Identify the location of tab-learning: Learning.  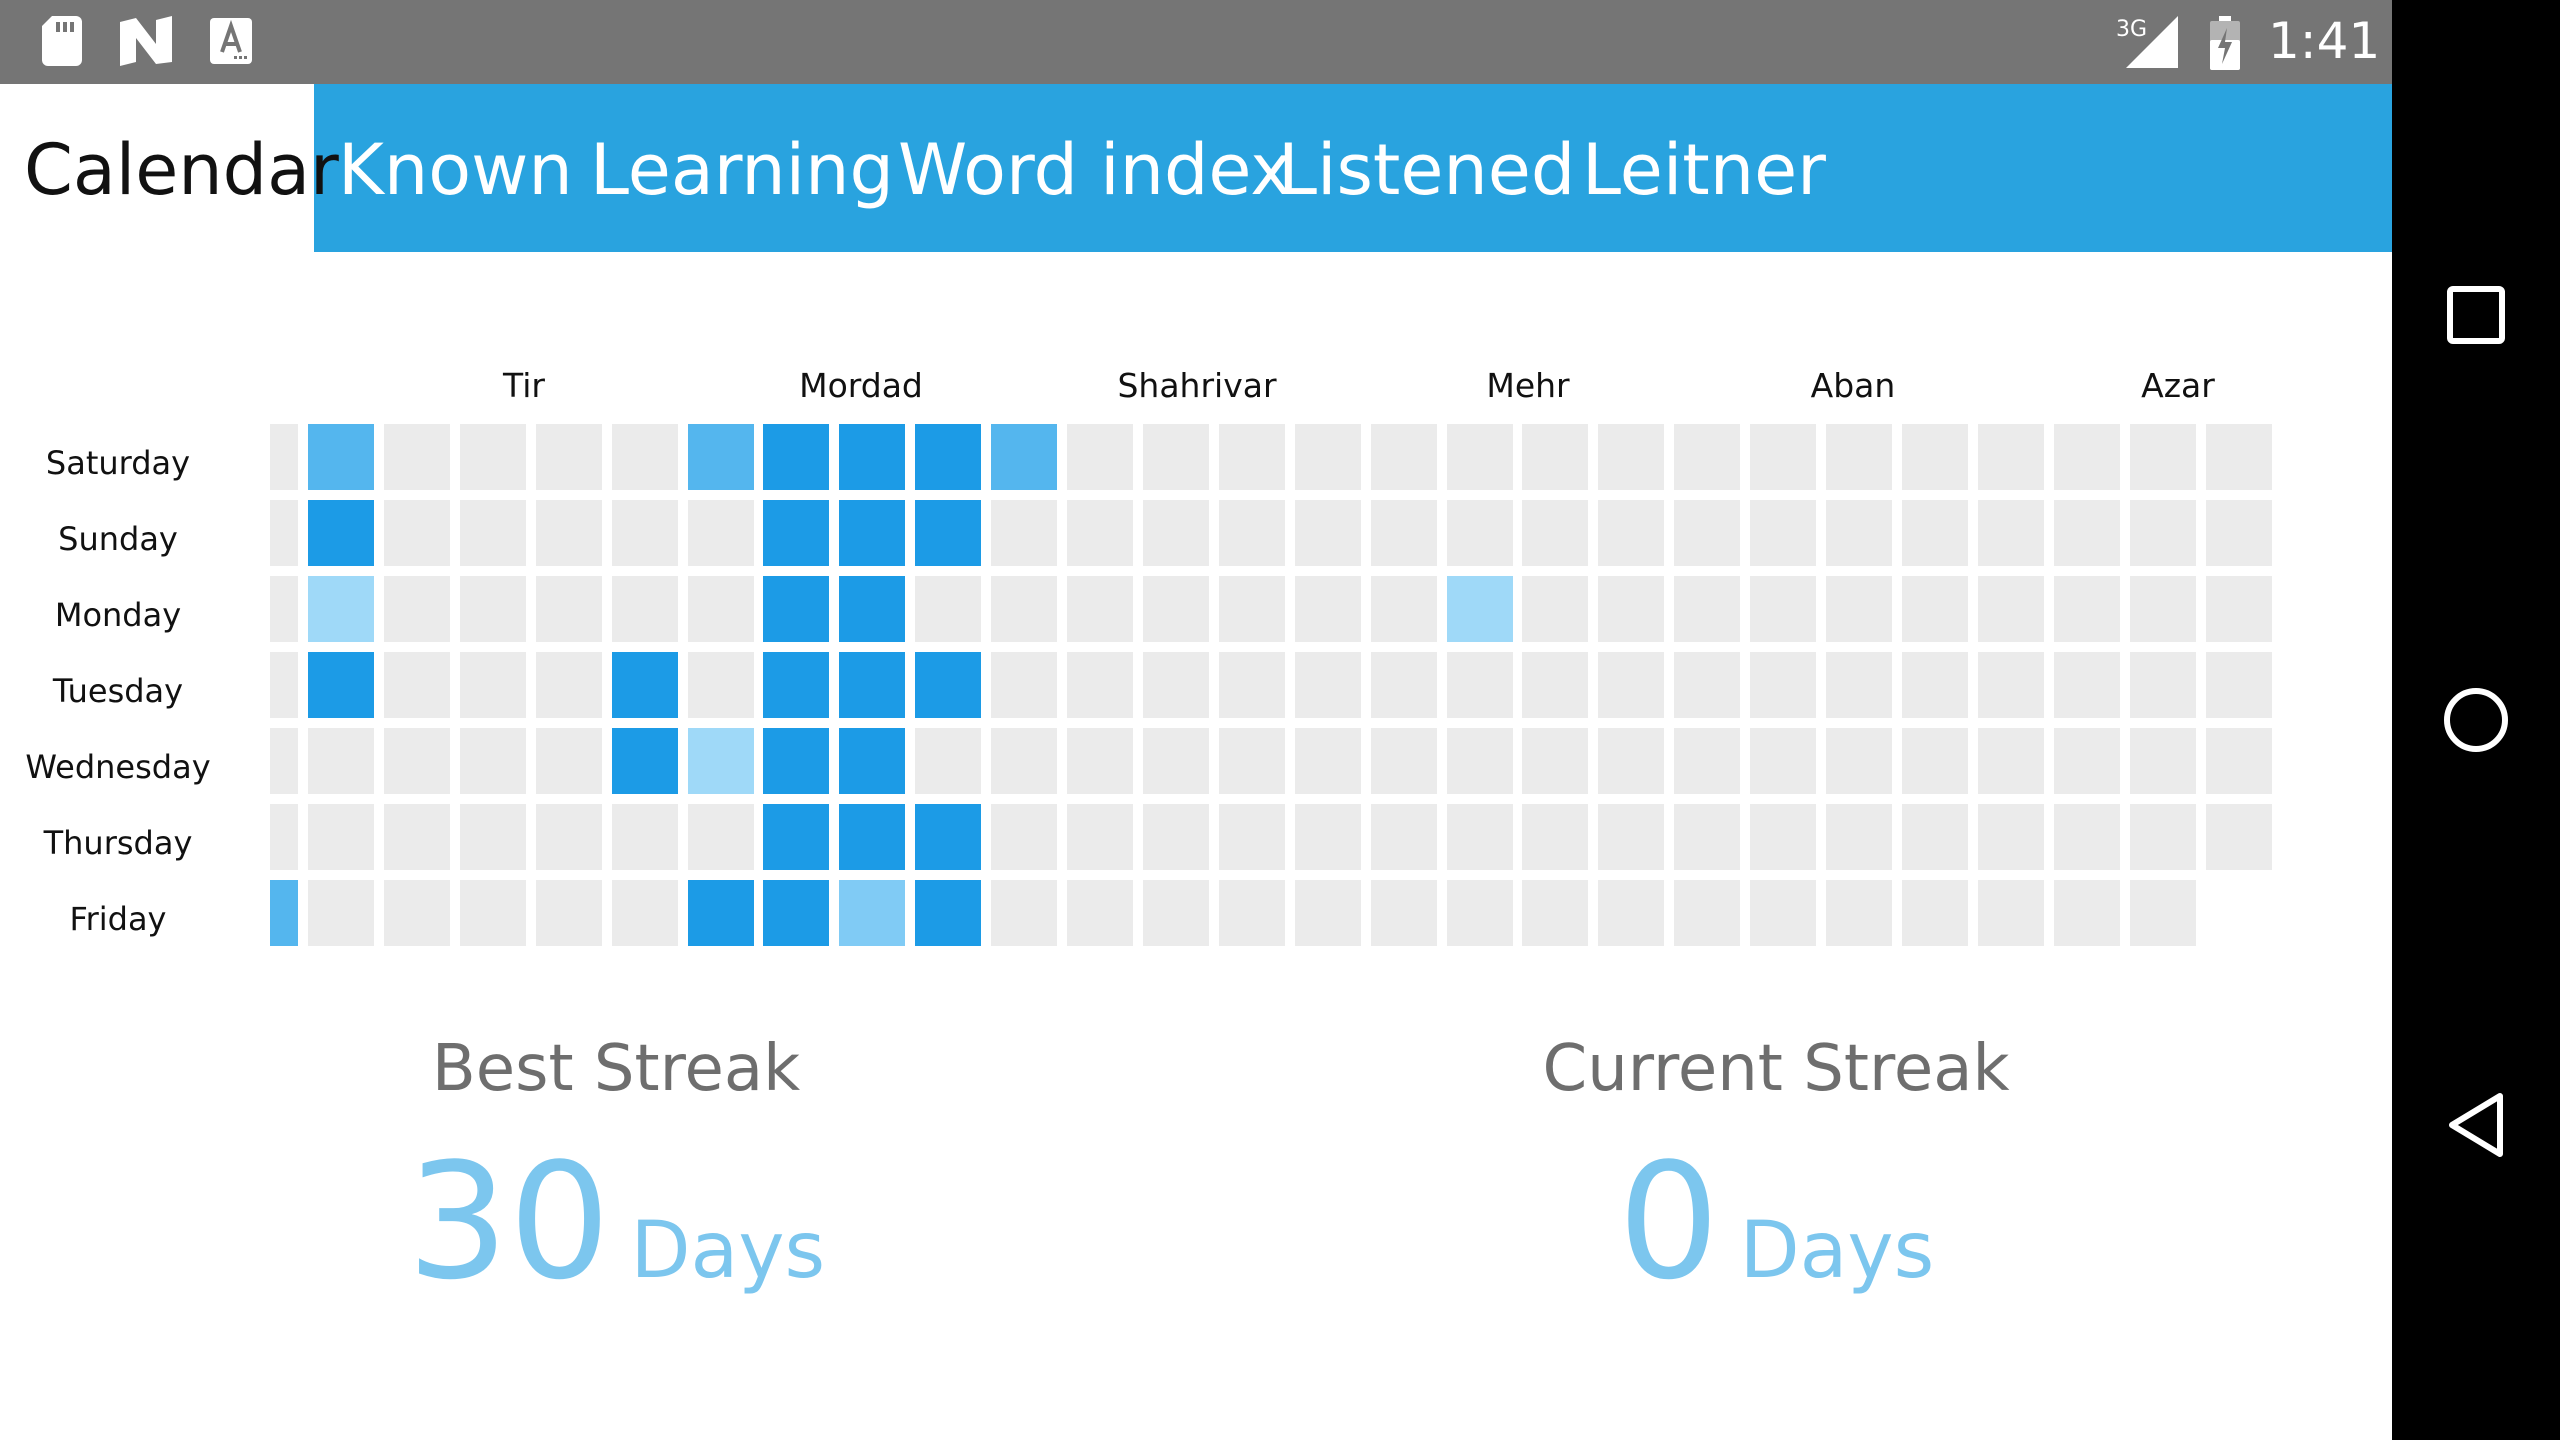
(742, 168).